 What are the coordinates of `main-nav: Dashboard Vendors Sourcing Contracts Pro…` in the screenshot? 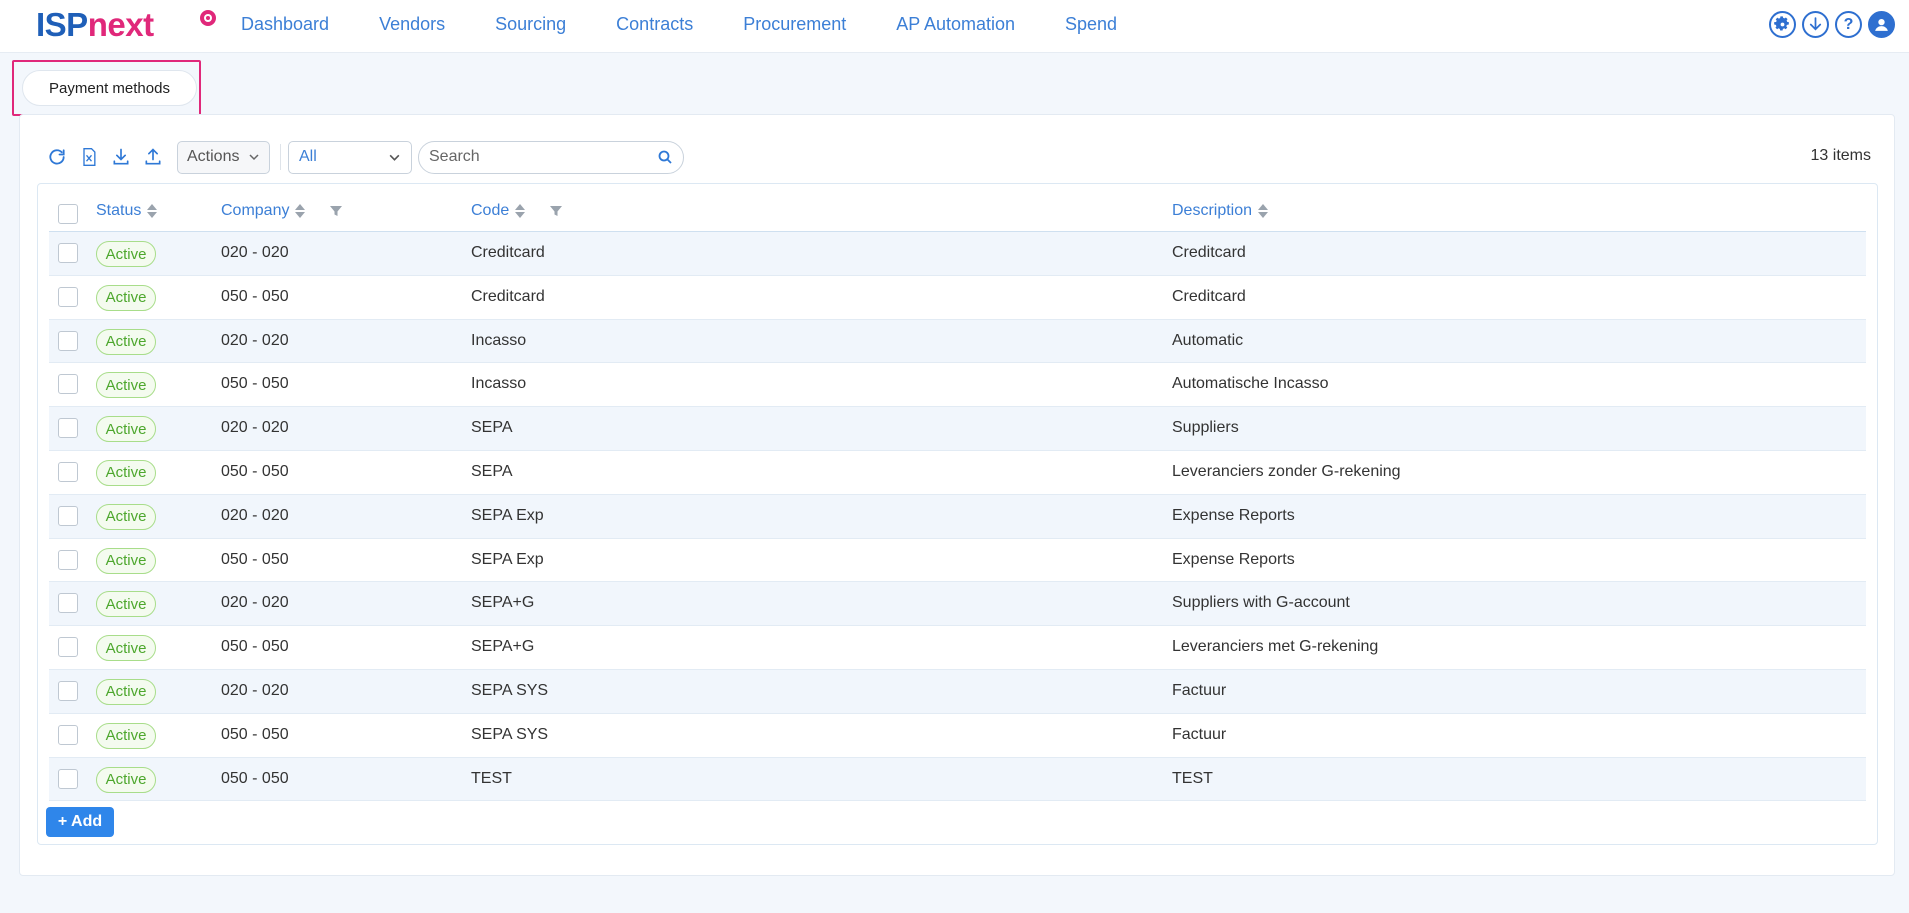 It's located at (704, 24).